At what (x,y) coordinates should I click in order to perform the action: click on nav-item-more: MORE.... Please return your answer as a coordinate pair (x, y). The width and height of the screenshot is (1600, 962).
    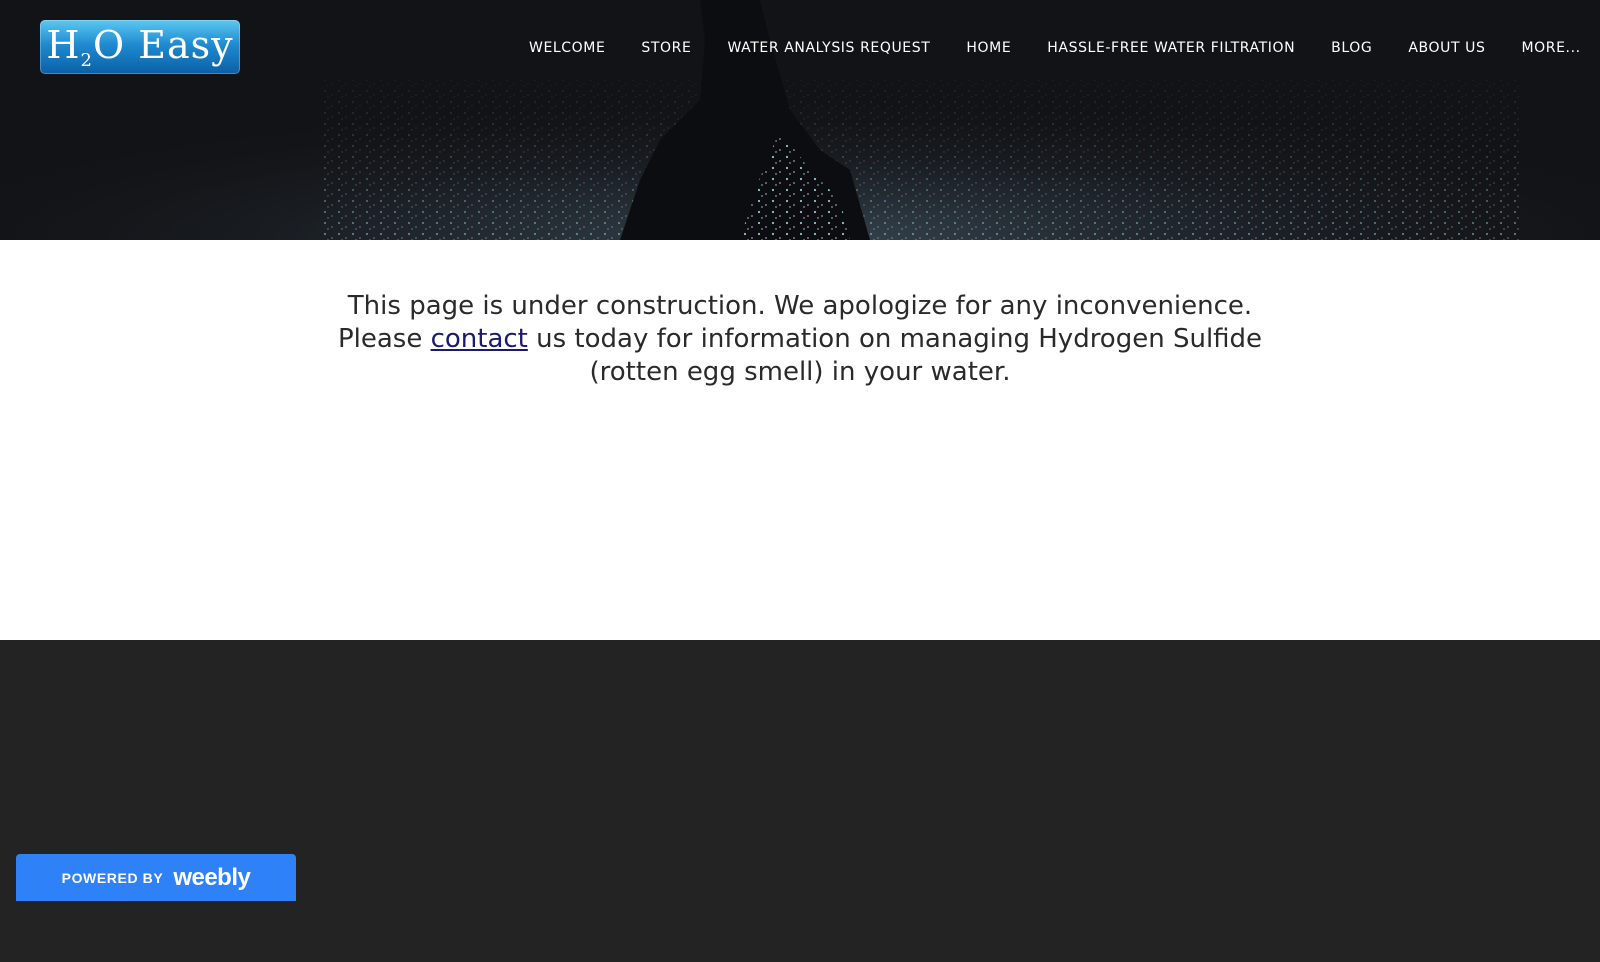
    Looking at the image, I should click on (1550, 48).